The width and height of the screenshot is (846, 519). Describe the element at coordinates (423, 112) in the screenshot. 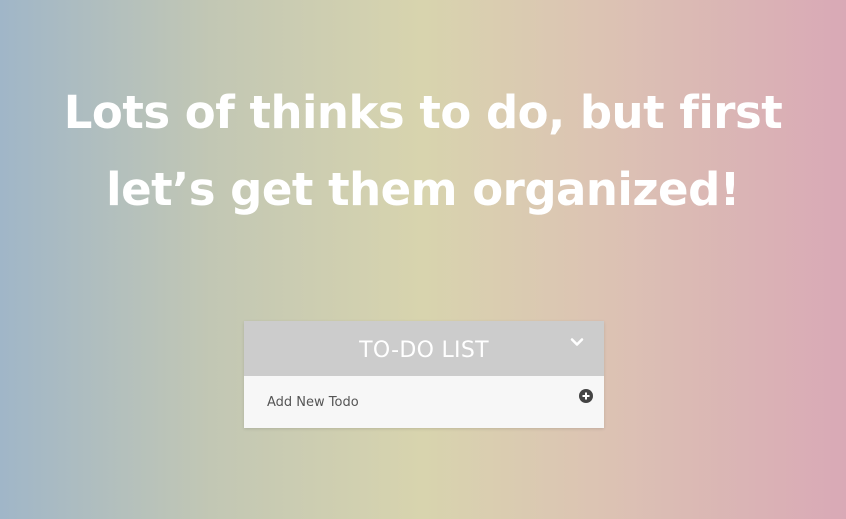

I see `hero-line-1: Lots of thinks to do, but first` at that location.